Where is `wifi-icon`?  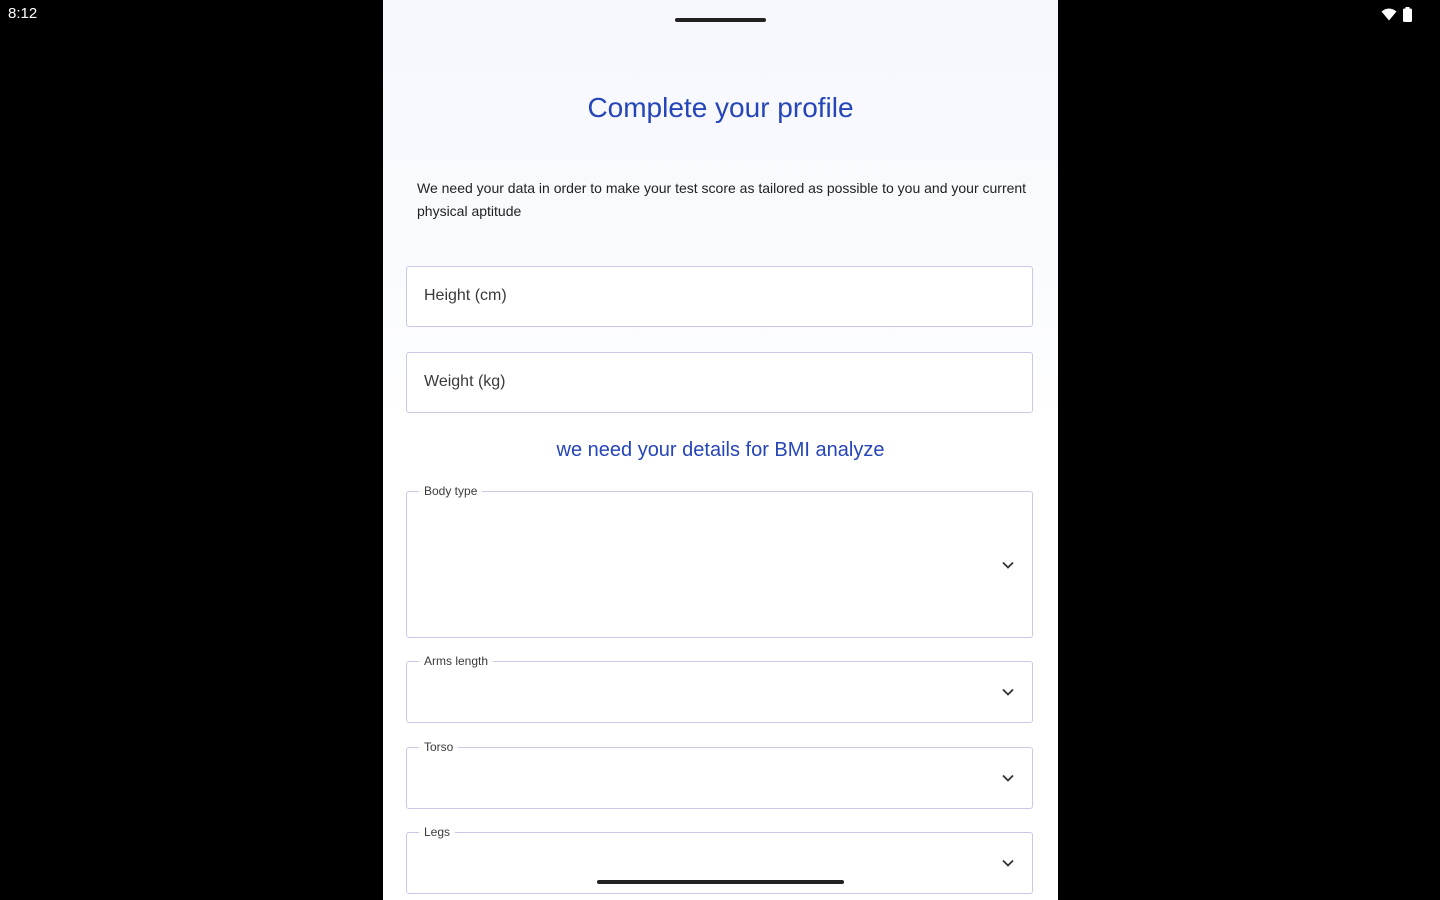
wifi-icon is located at coordinates (1389, 14).